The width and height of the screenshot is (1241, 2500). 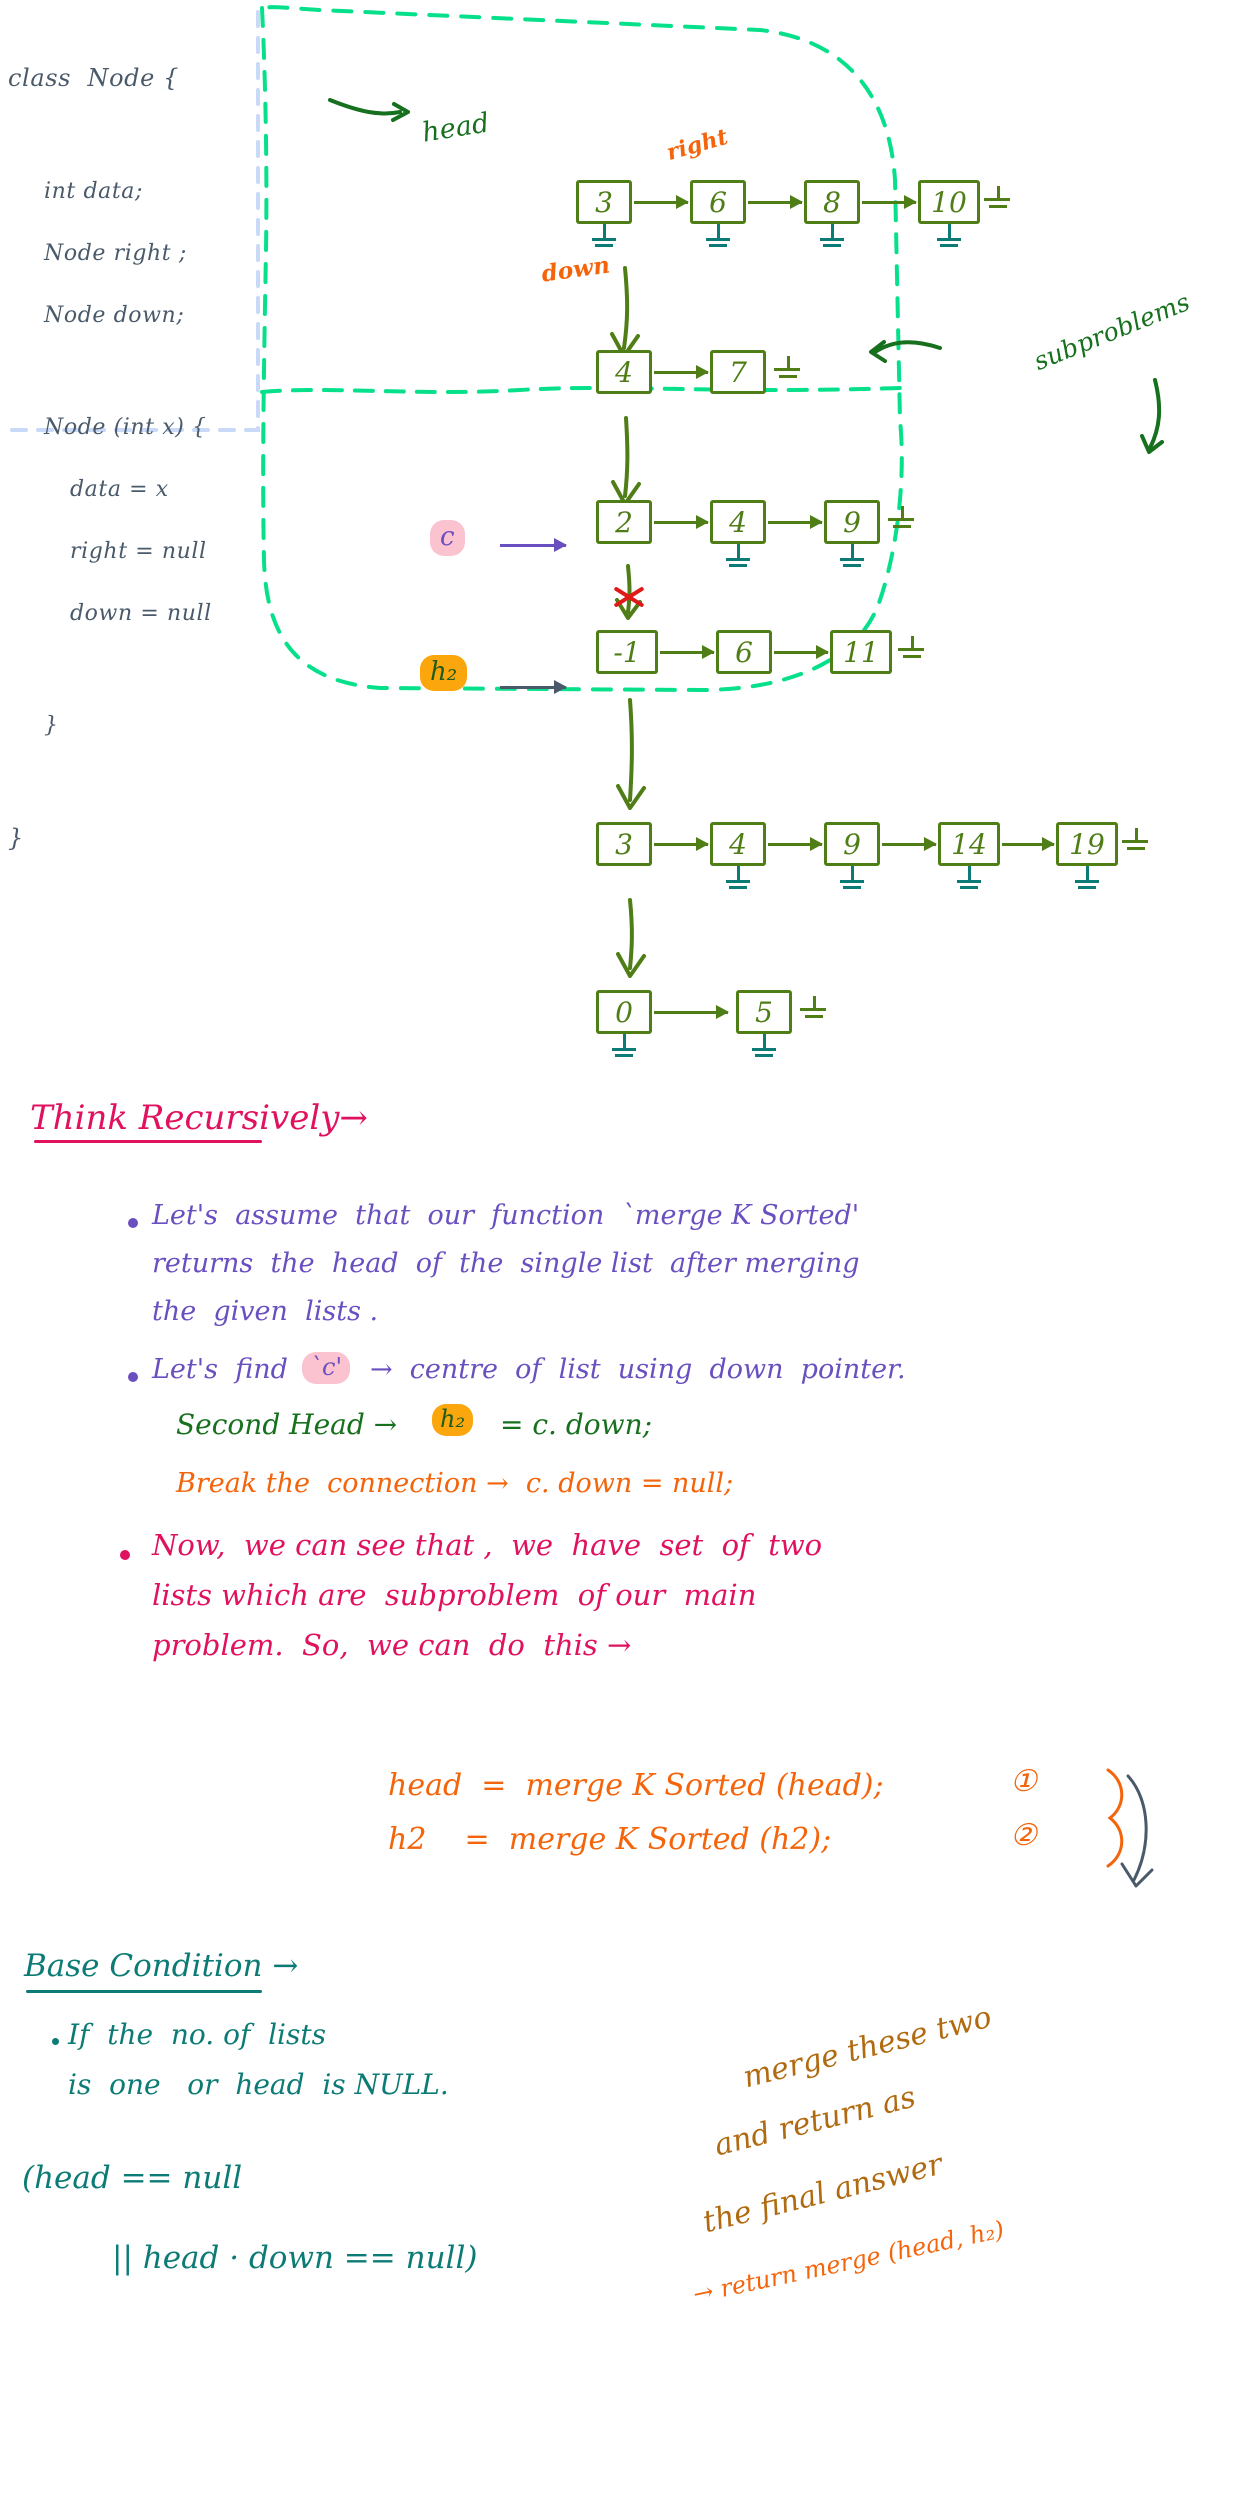 I want to click on break-connection-line: Break the connection → c. down = null;, so click(x=455, y=1483).